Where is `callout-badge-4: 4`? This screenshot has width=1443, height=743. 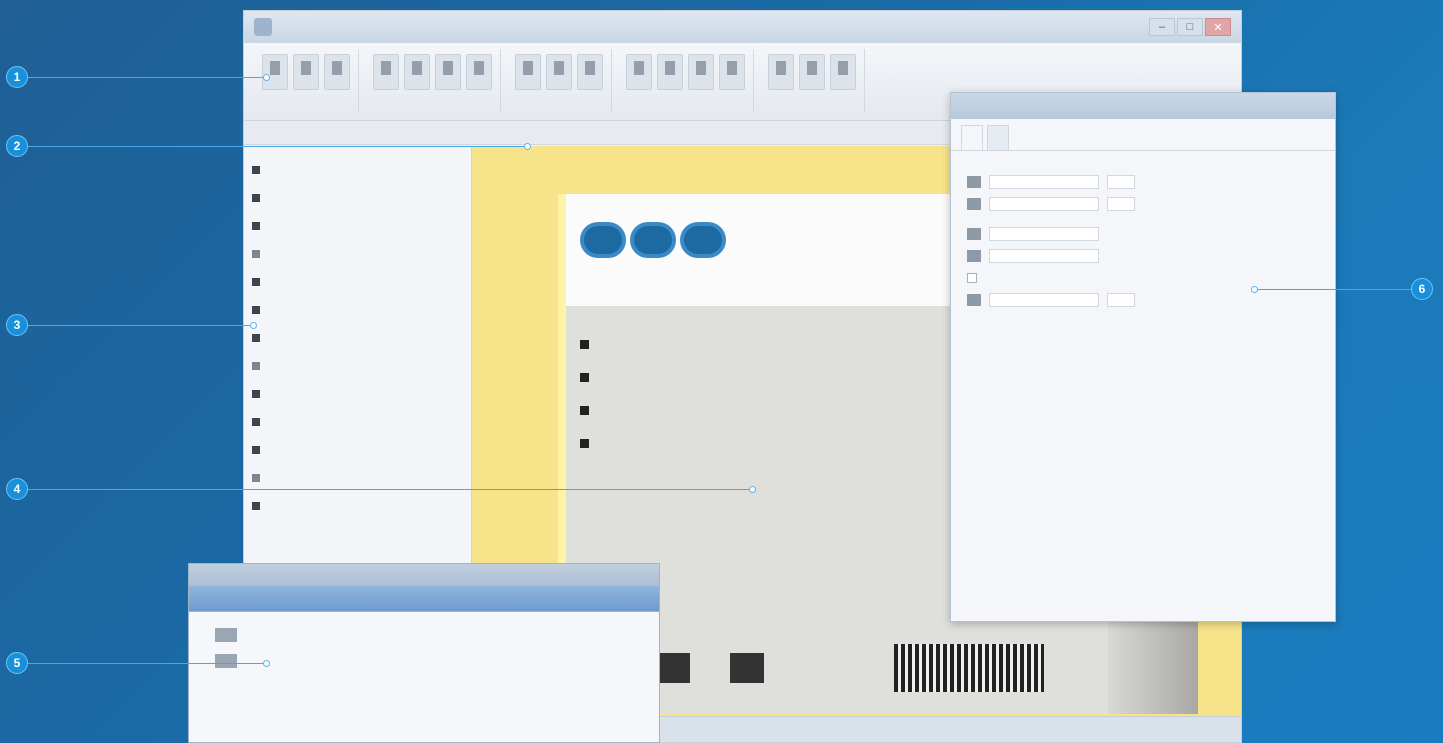 callout-badge-4: 4 is located at coordinates (17, 489).